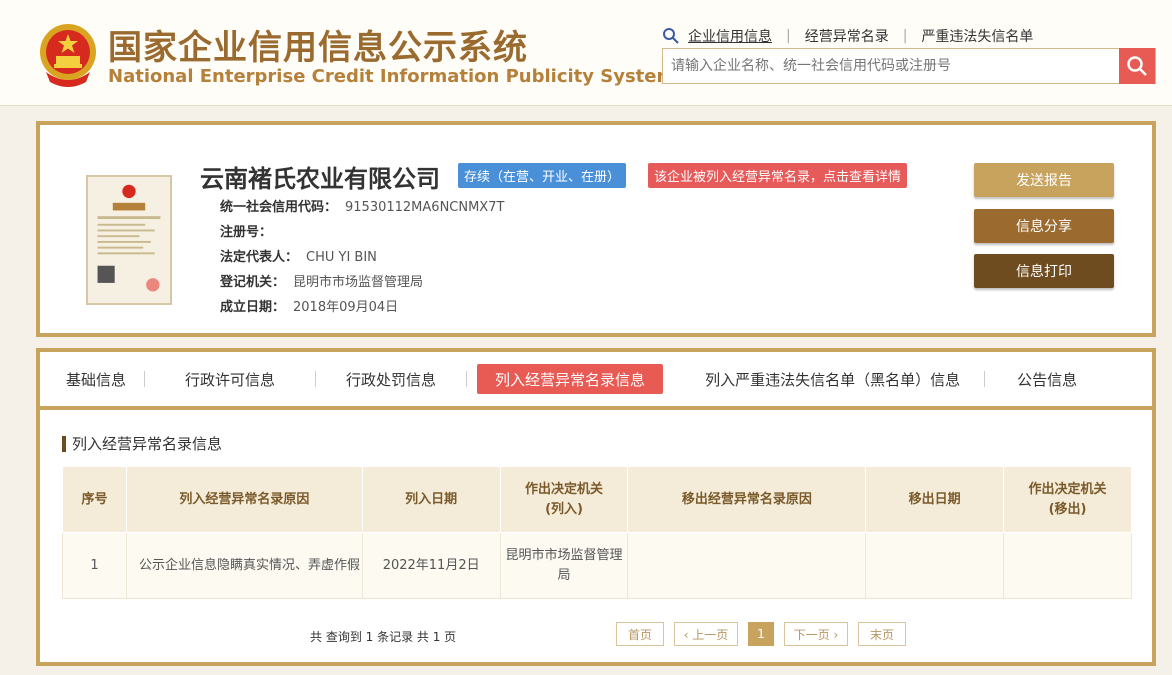 The height and width of the screenshot is (675, 1172). Describe the element at coordinates (1067, 499) in the screenshot. I see `table-header: 作出决定机关 (移出)` at that location.